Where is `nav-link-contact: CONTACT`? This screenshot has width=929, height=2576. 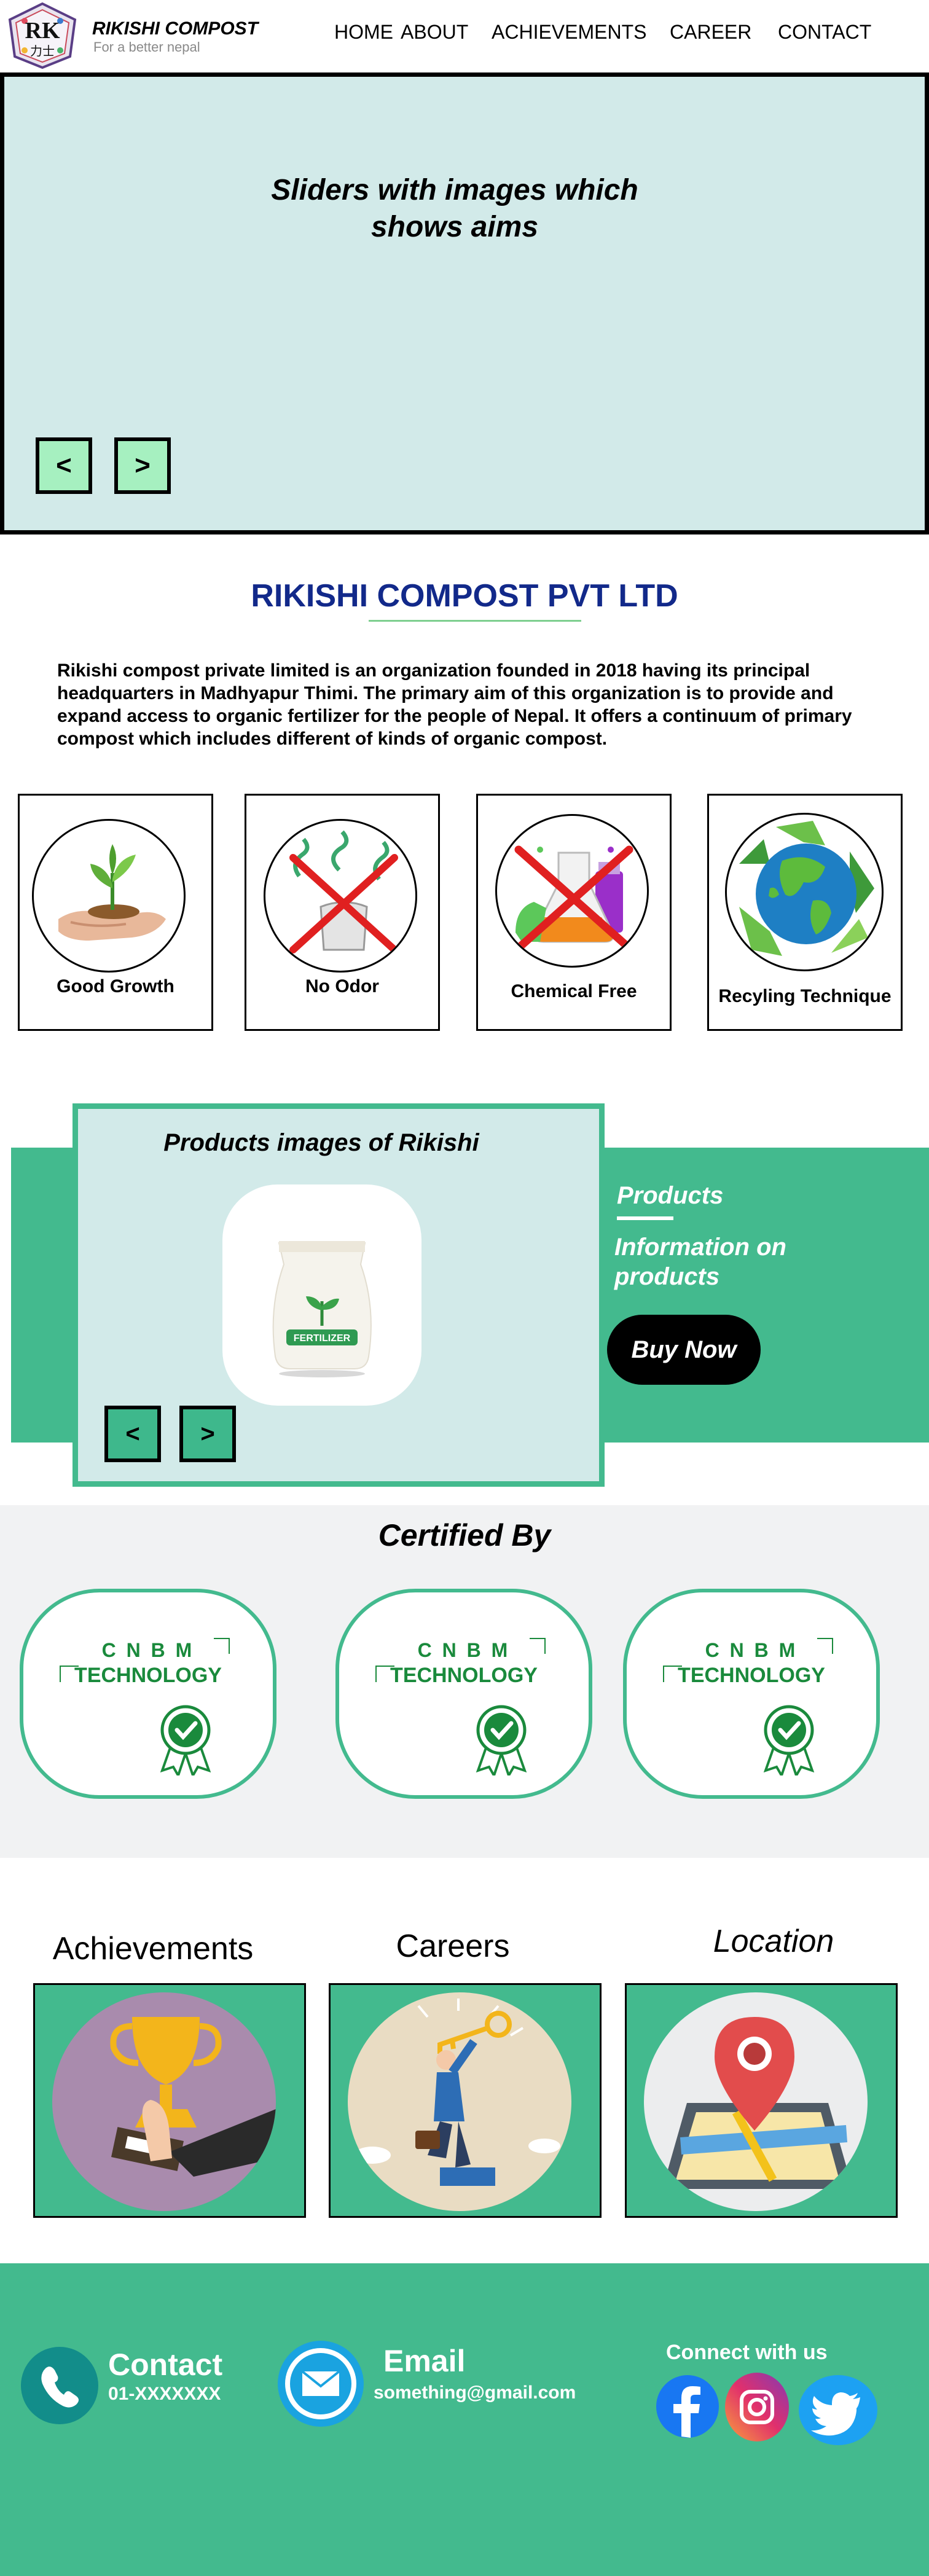 nav-link-contact: CONTACT is located at coordinates (824, 32).